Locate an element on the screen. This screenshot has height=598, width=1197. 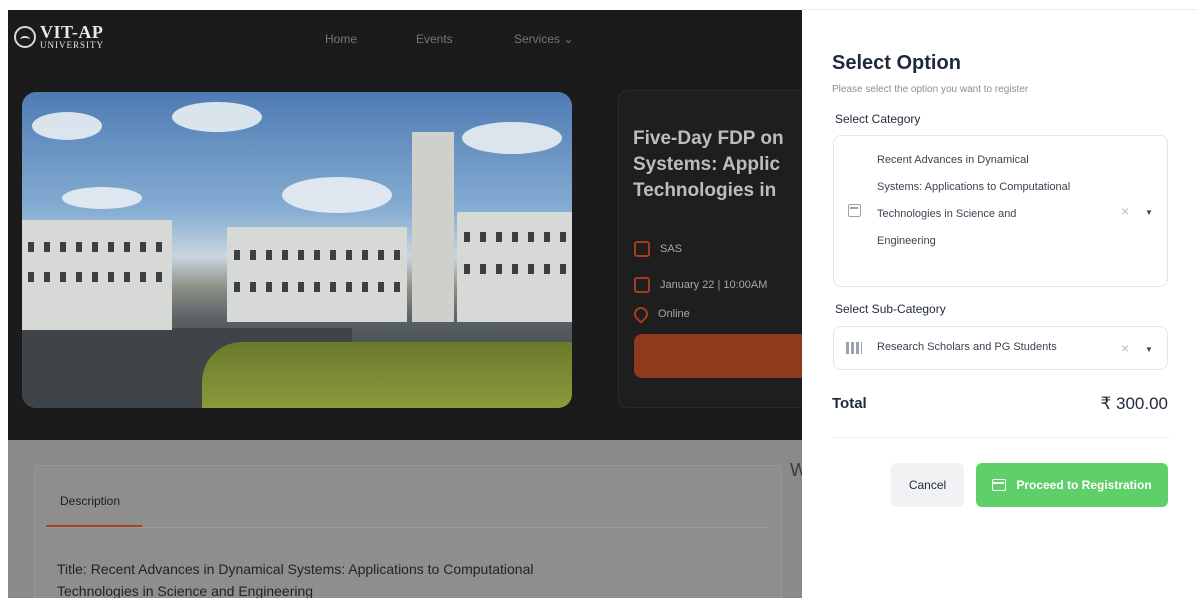
event-title-line: Five-Day FDP on is located at coordinates (708, 138).